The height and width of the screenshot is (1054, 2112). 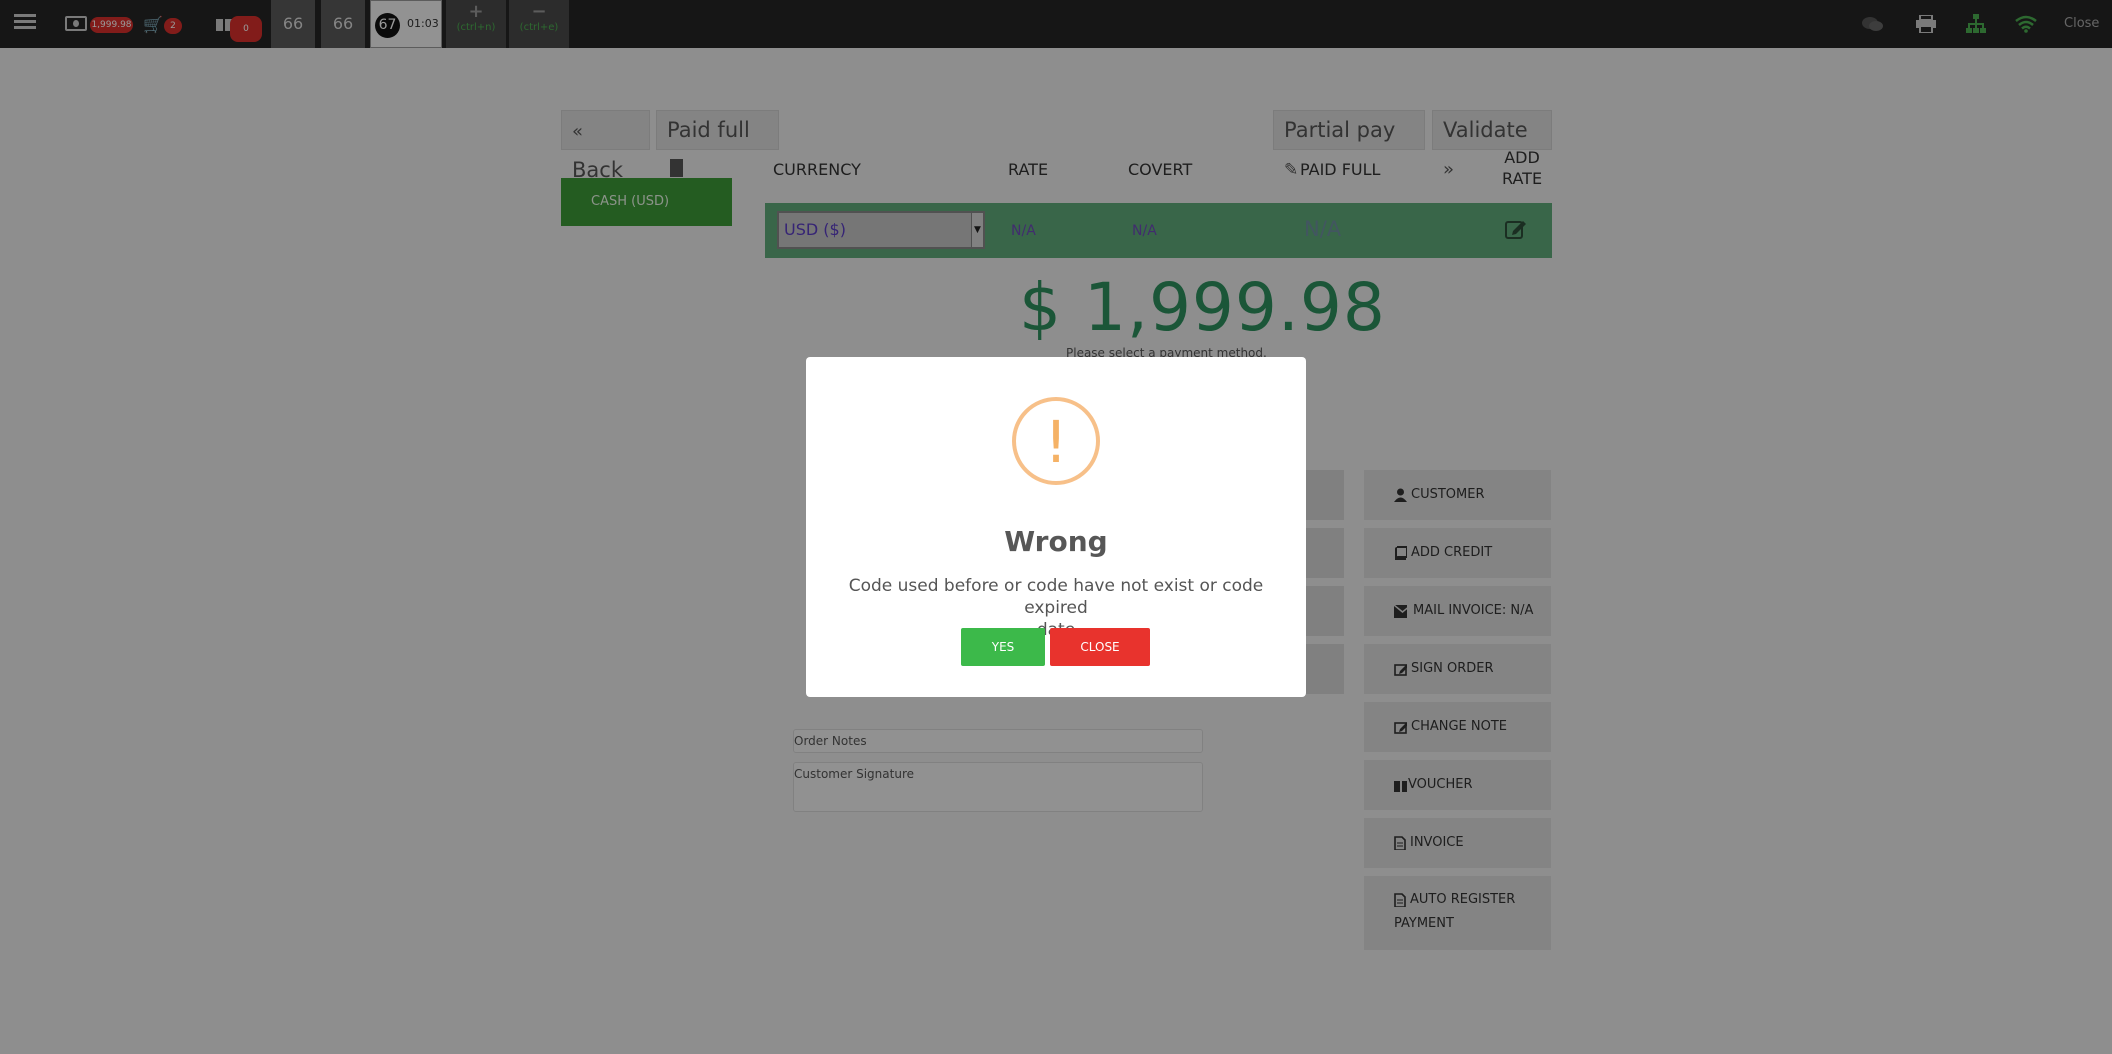 What do you see at coordinates (1003, 647) in the screenshot?
I see `yes-button: YES` at bounding box center [1003, 647].